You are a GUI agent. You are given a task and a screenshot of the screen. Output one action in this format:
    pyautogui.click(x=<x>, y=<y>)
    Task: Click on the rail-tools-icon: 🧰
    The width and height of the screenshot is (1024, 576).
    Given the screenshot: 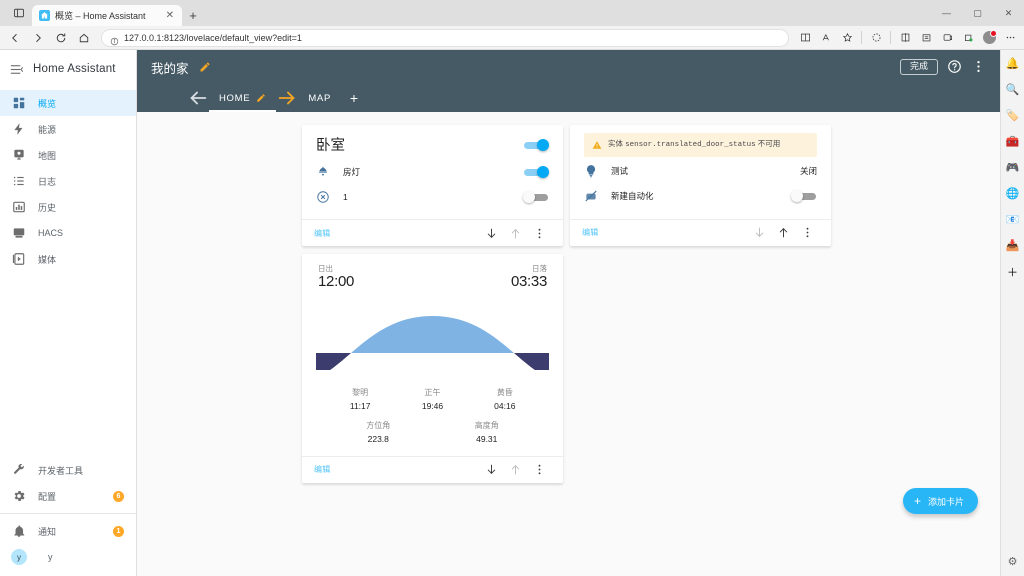 What is the action you would take?
    pyautogui.click(x=1012, y=141)
    